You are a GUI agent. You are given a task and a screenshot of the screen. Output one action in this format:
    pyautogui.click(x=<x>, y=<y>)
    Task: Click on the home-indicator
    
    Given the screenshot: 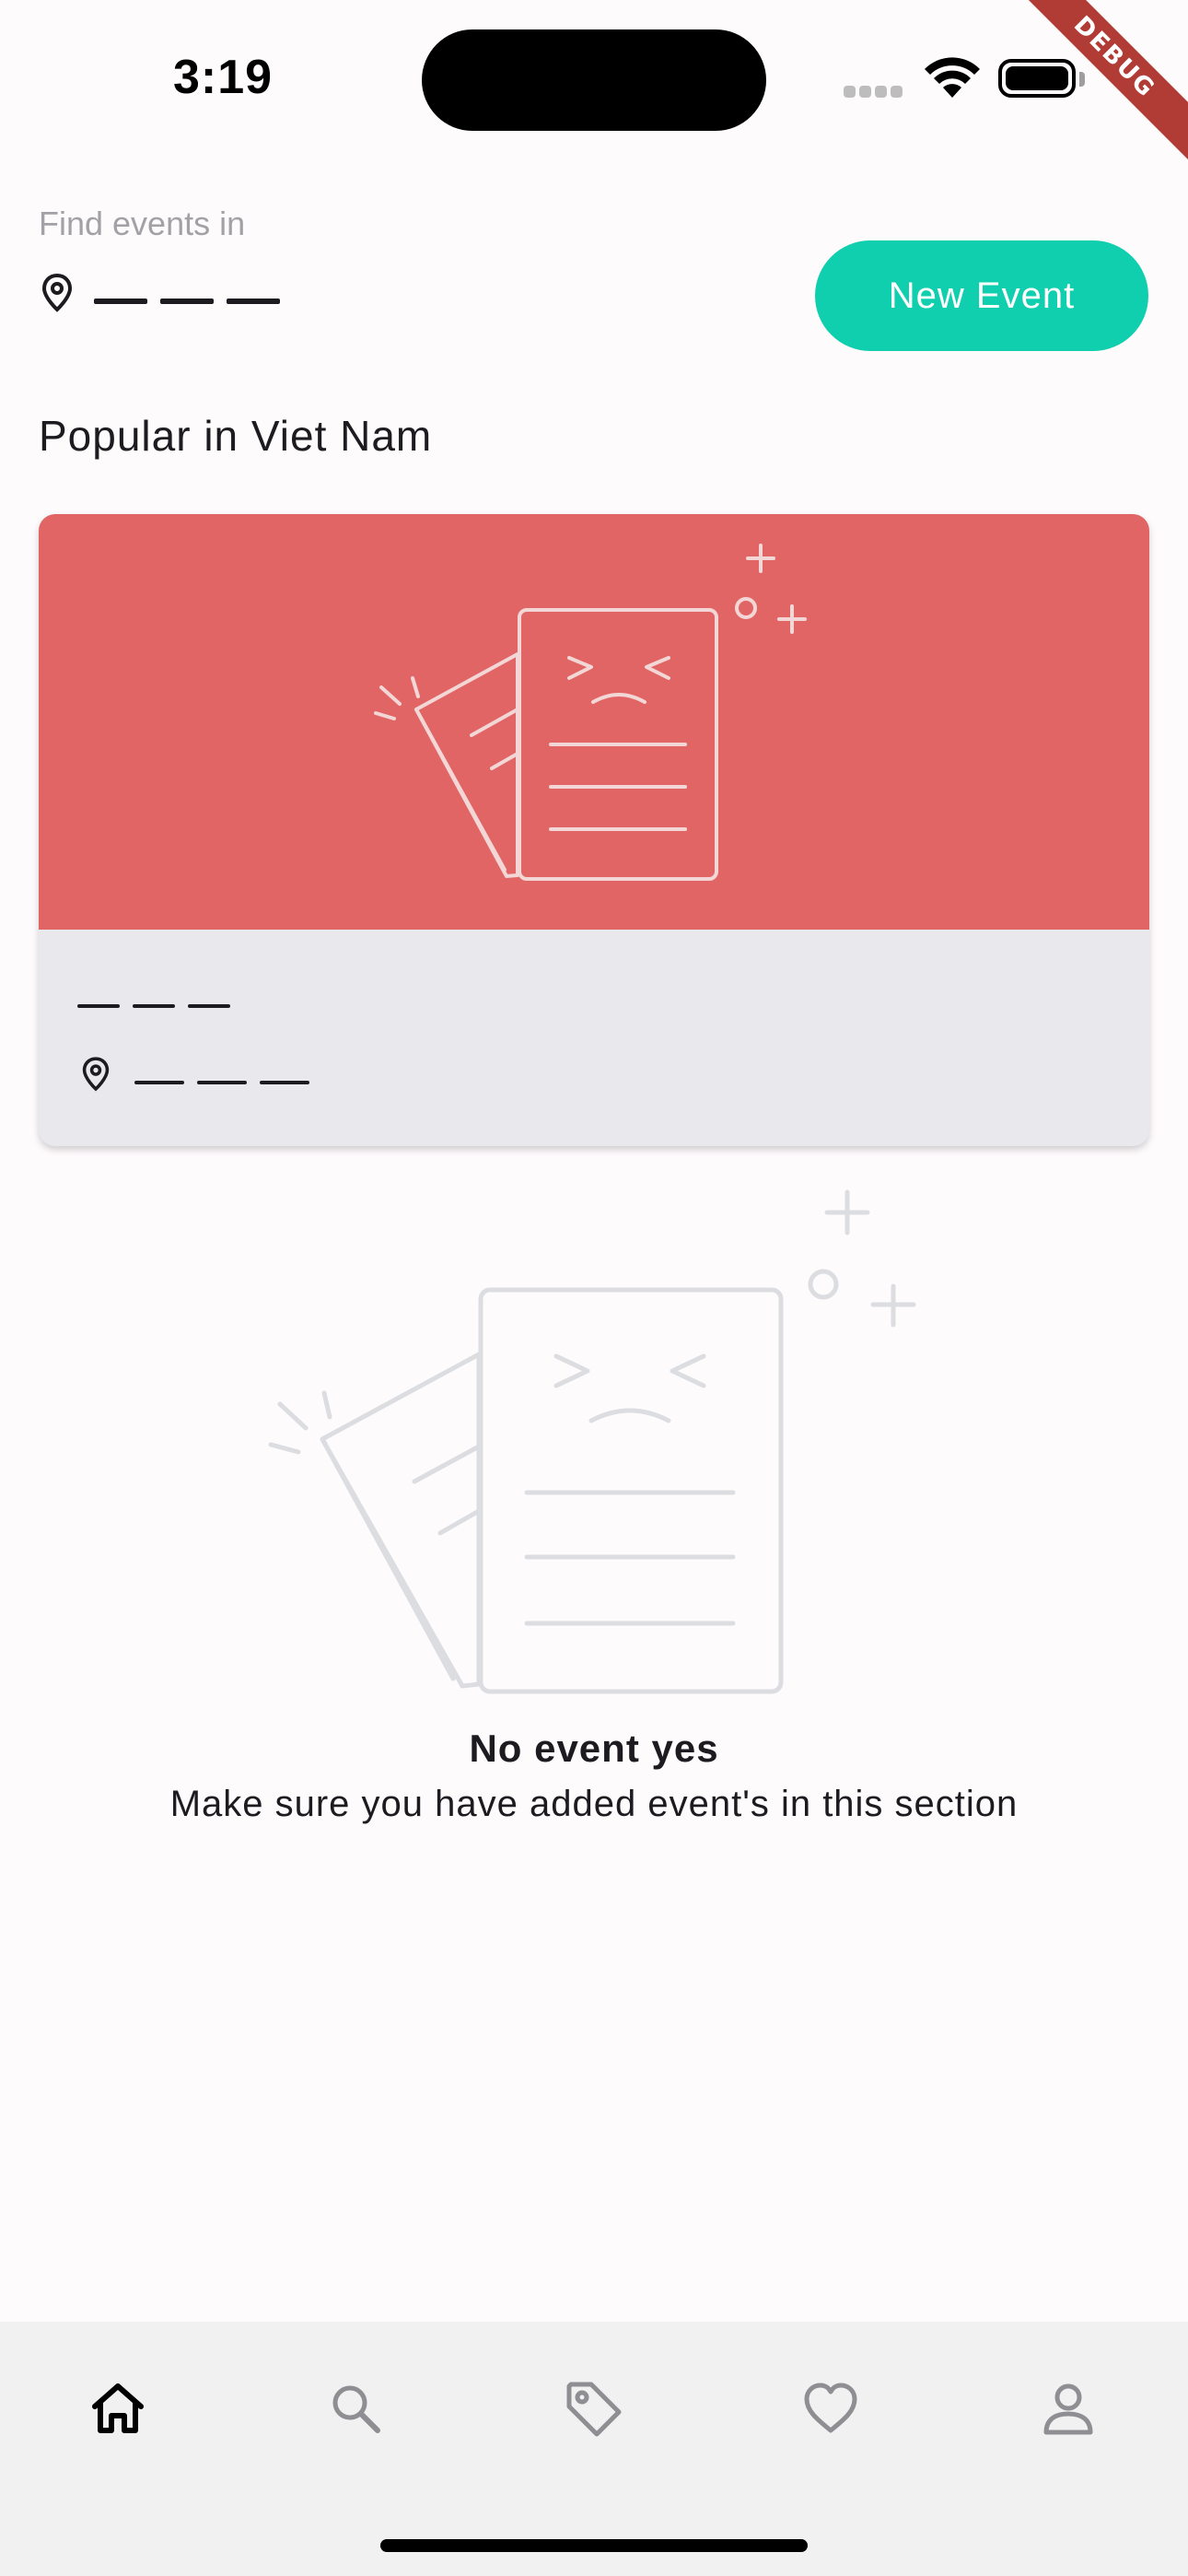 What is the action you would take?
    pyautogui.click(x=594, y=2545)
    